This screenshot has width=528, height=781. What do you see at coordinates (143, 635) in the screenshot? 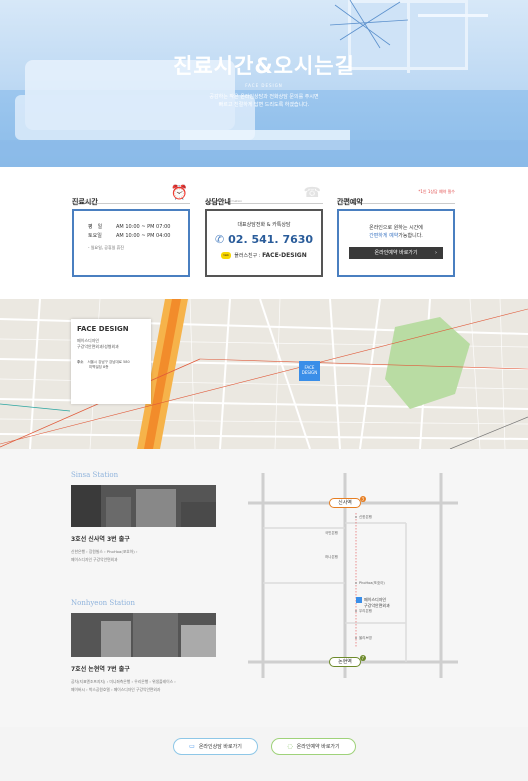
I see `nonhyeon-street-photo` at bounding box center [143, 635].